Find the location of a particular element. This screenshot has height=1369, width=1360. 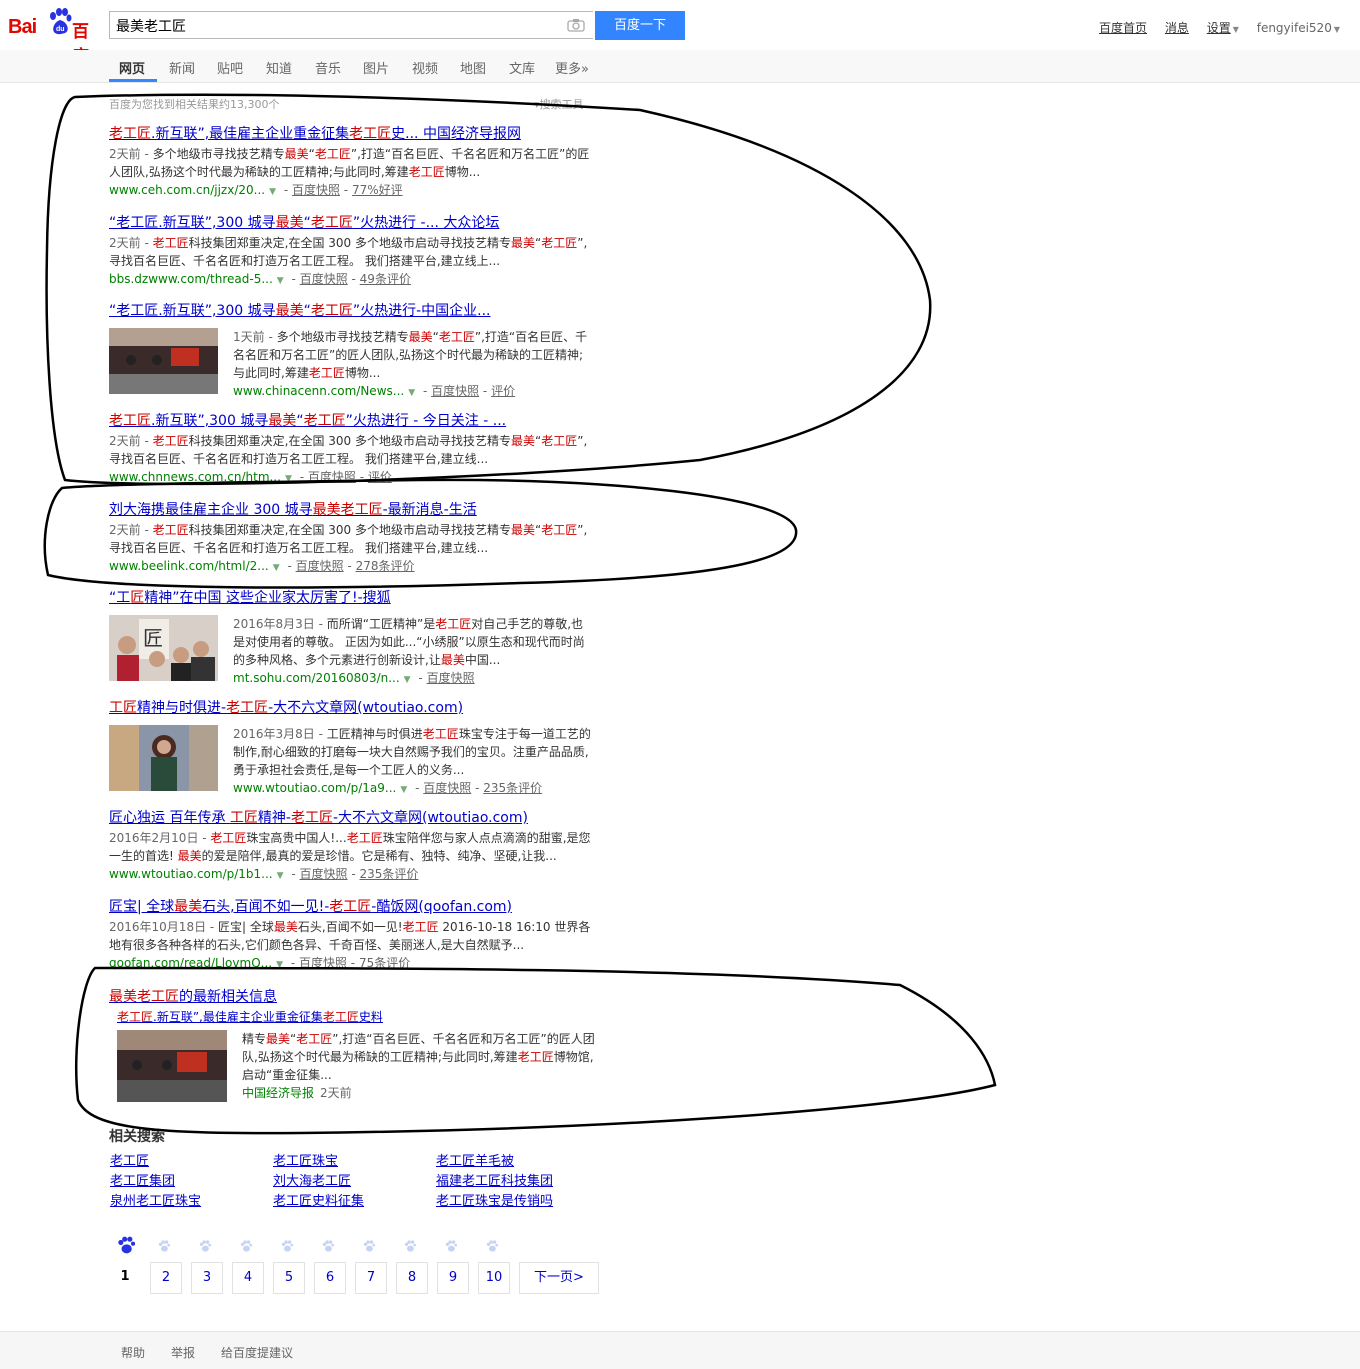

current-page: 1 is located at coordinates (125, 1278).